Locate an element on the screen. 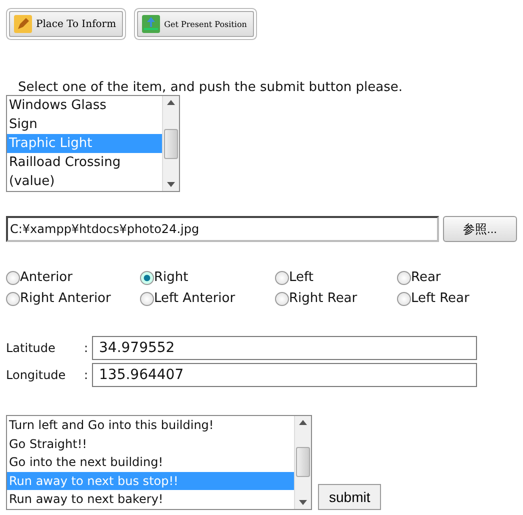 This screenshot has height=515, width=523. coordinate-field: 34.979552 is located at coordinates (284, 348).